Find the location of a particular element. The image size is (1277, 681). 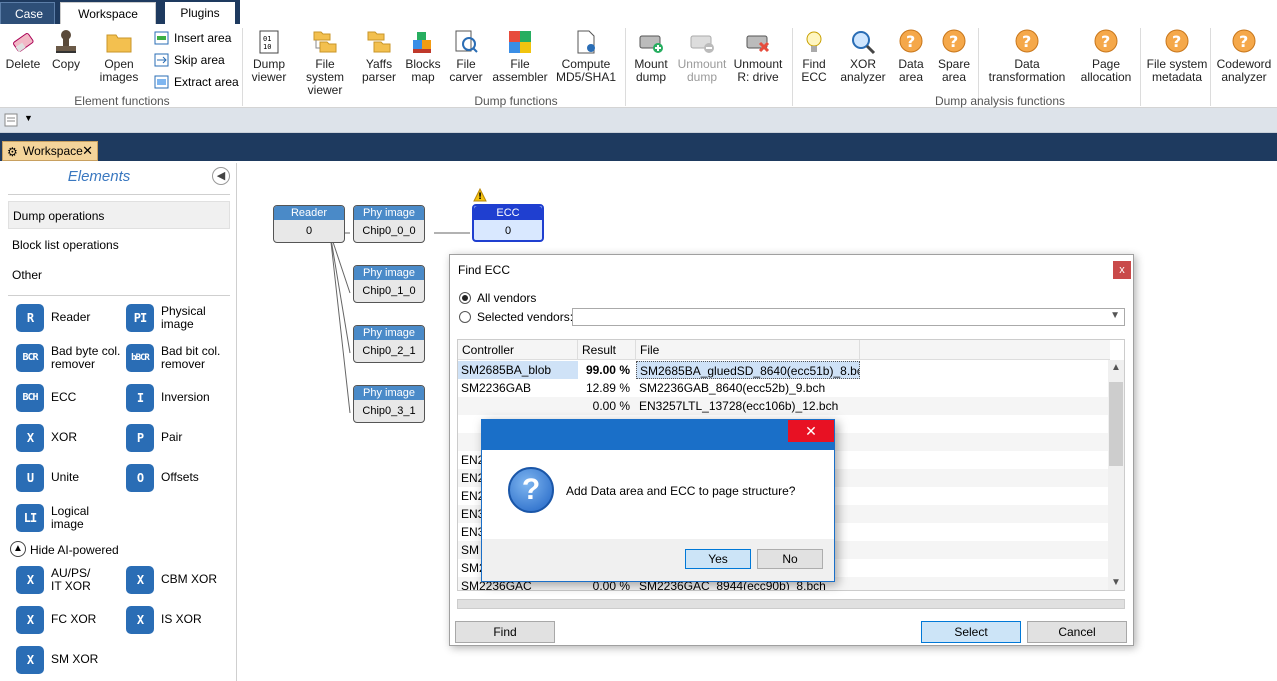

workspace-doc-label: Workspace is located at coordinates (53, 151).